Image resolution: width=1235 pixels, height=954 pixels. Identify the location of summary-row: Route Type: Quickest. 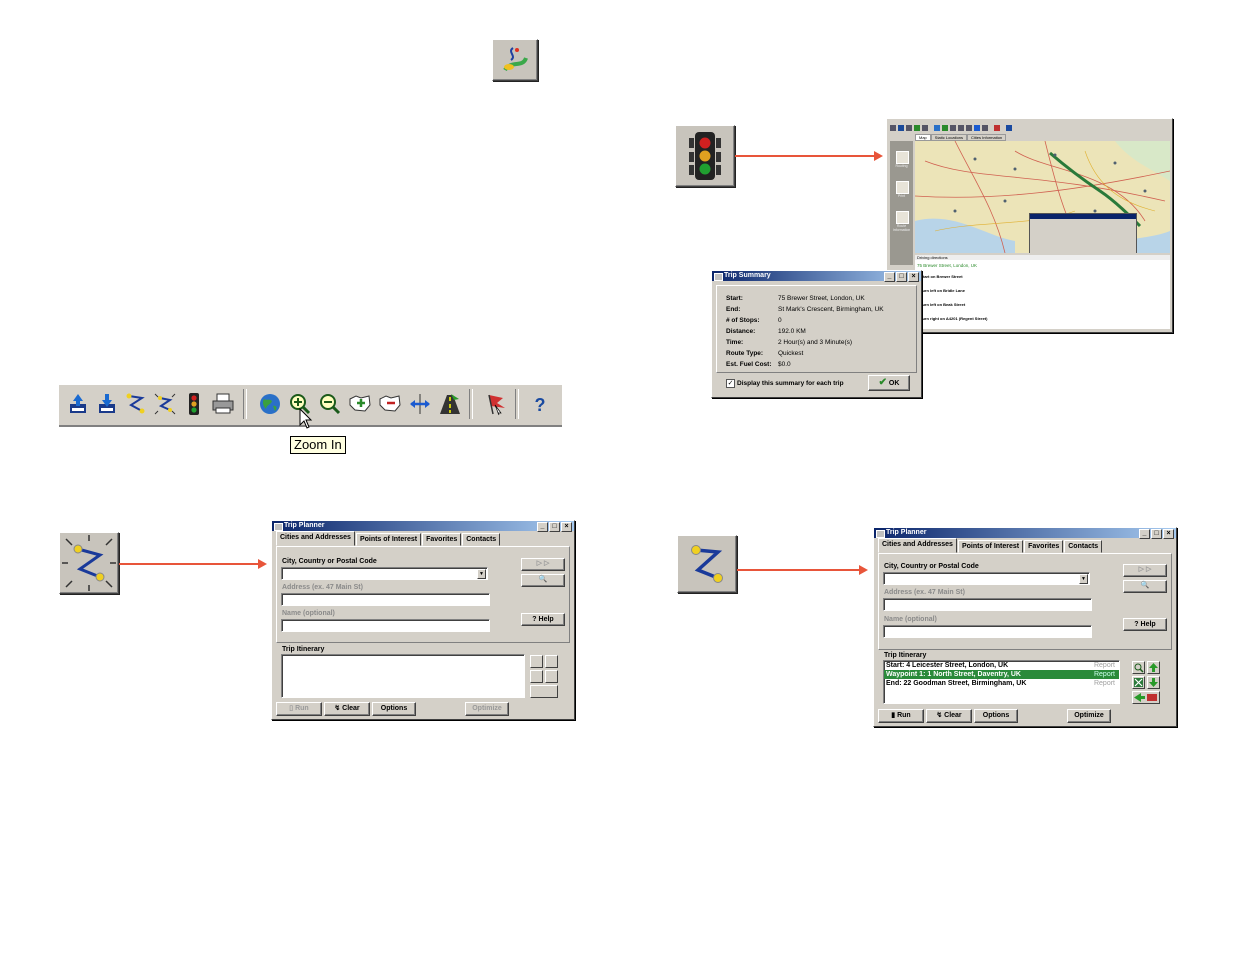
(765, 353).